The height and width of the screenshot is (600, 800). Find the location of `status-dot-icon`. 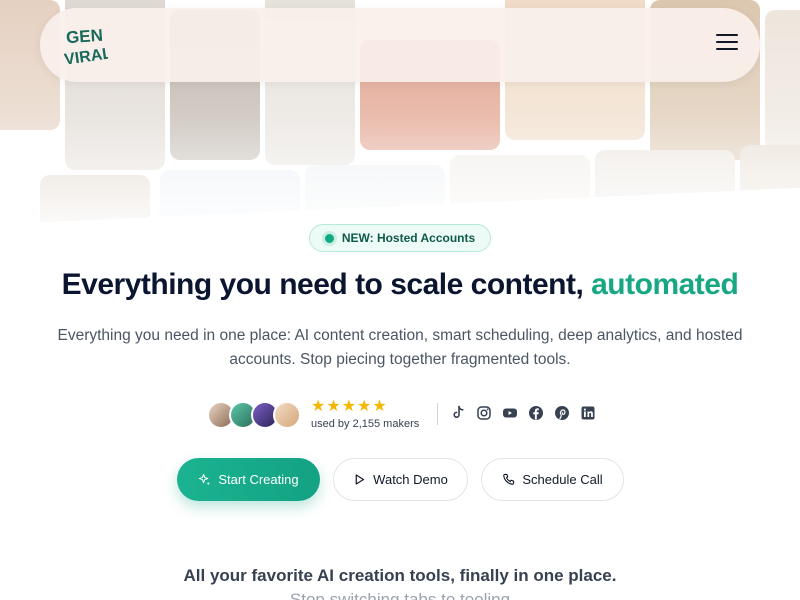

status-dot-icon is located at coordinates (329, 238).